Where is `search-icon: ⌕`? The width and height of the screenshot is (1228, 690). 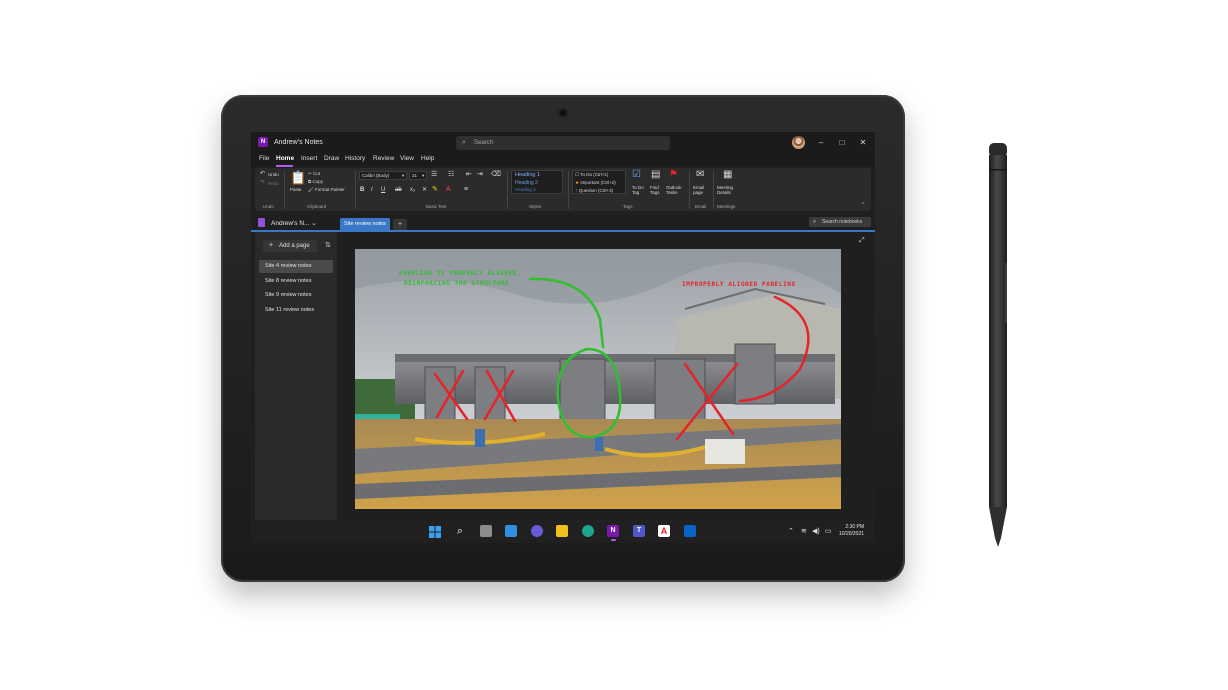 search-icon: ⌕ is located at coordinates (460, 531).